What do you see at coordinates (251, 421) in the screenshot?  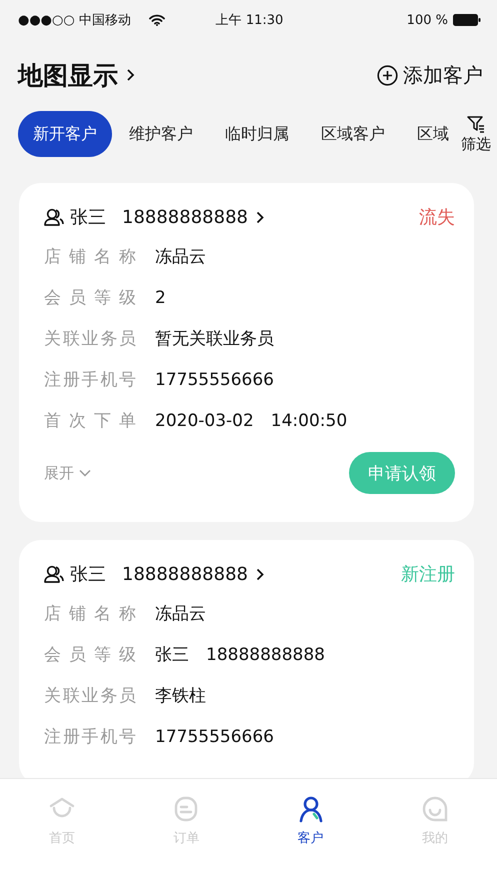 I see `field-value: 2020-03-02 14:00:50` at bounding box center [251, 421].